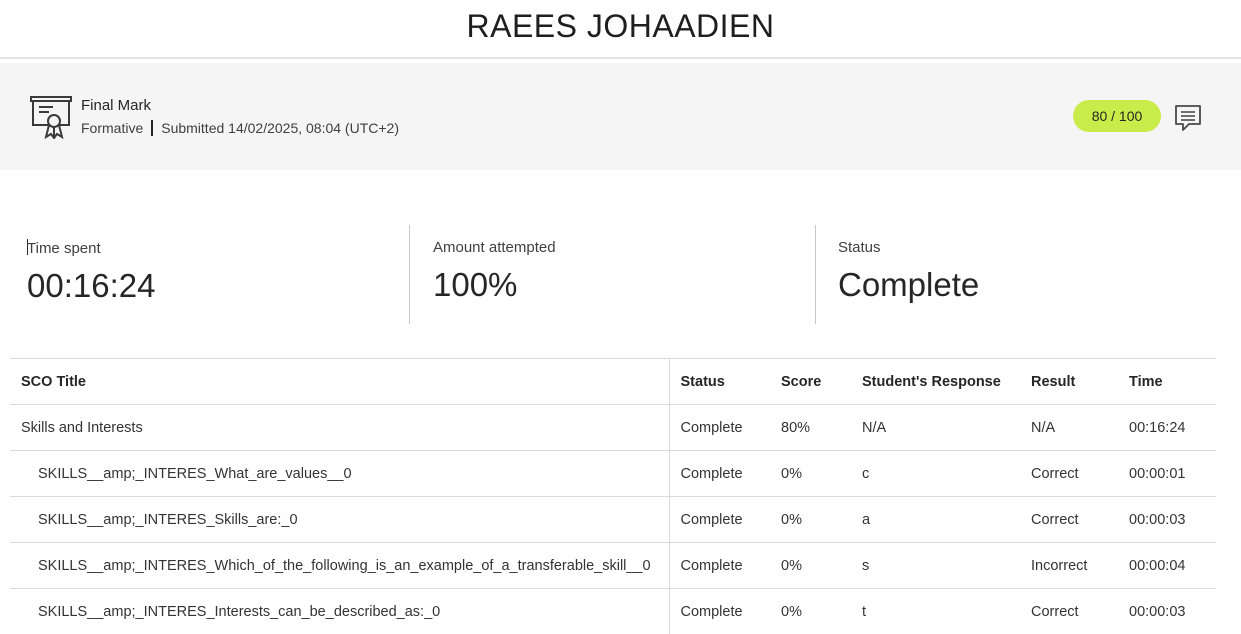  What do you see at coordinates (859, 247) in the screenshot?
I see `status-label: Status` at bounding box center [859, 247].